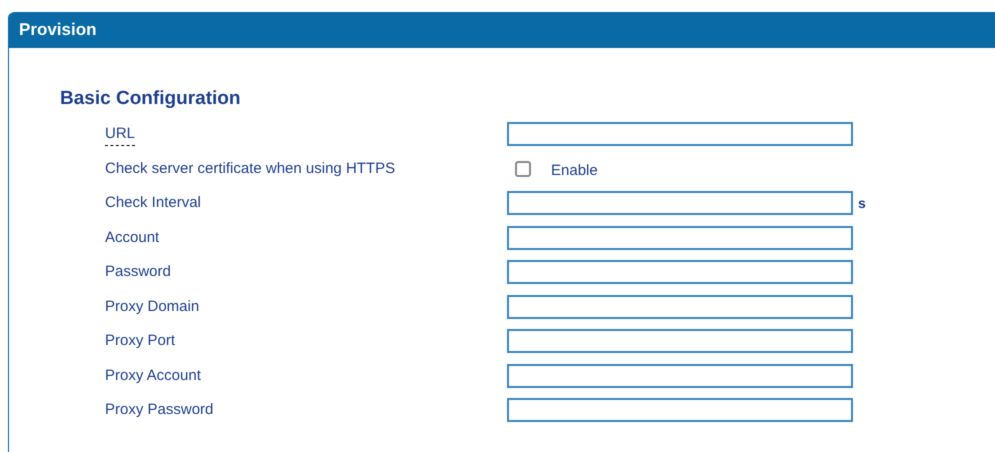  I want to click on section-title: Basic Configuration, so click(151, 99).